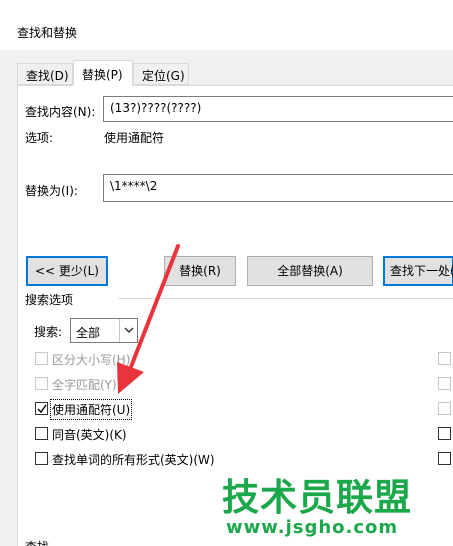 The image size is (453, 546). What do you see at coordinates (103, 73) in the screenshot?
I see `tab-replace: 替换(P)` at bounding box center [103, 73].